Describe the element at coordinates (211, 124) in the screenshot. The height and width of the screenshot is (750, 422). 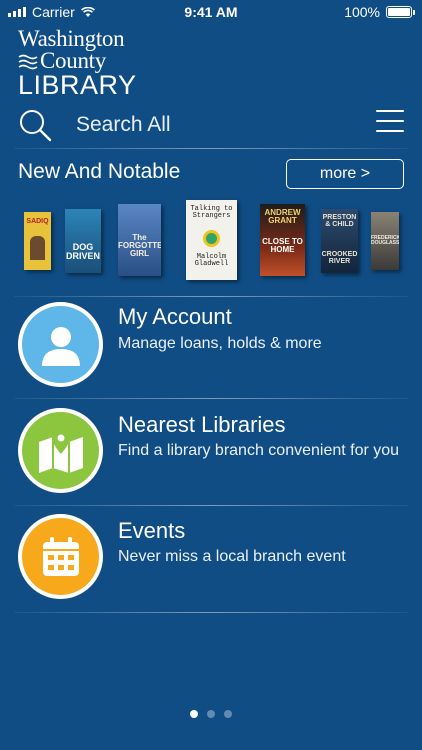
I see `search-bar: Search All` at that location.